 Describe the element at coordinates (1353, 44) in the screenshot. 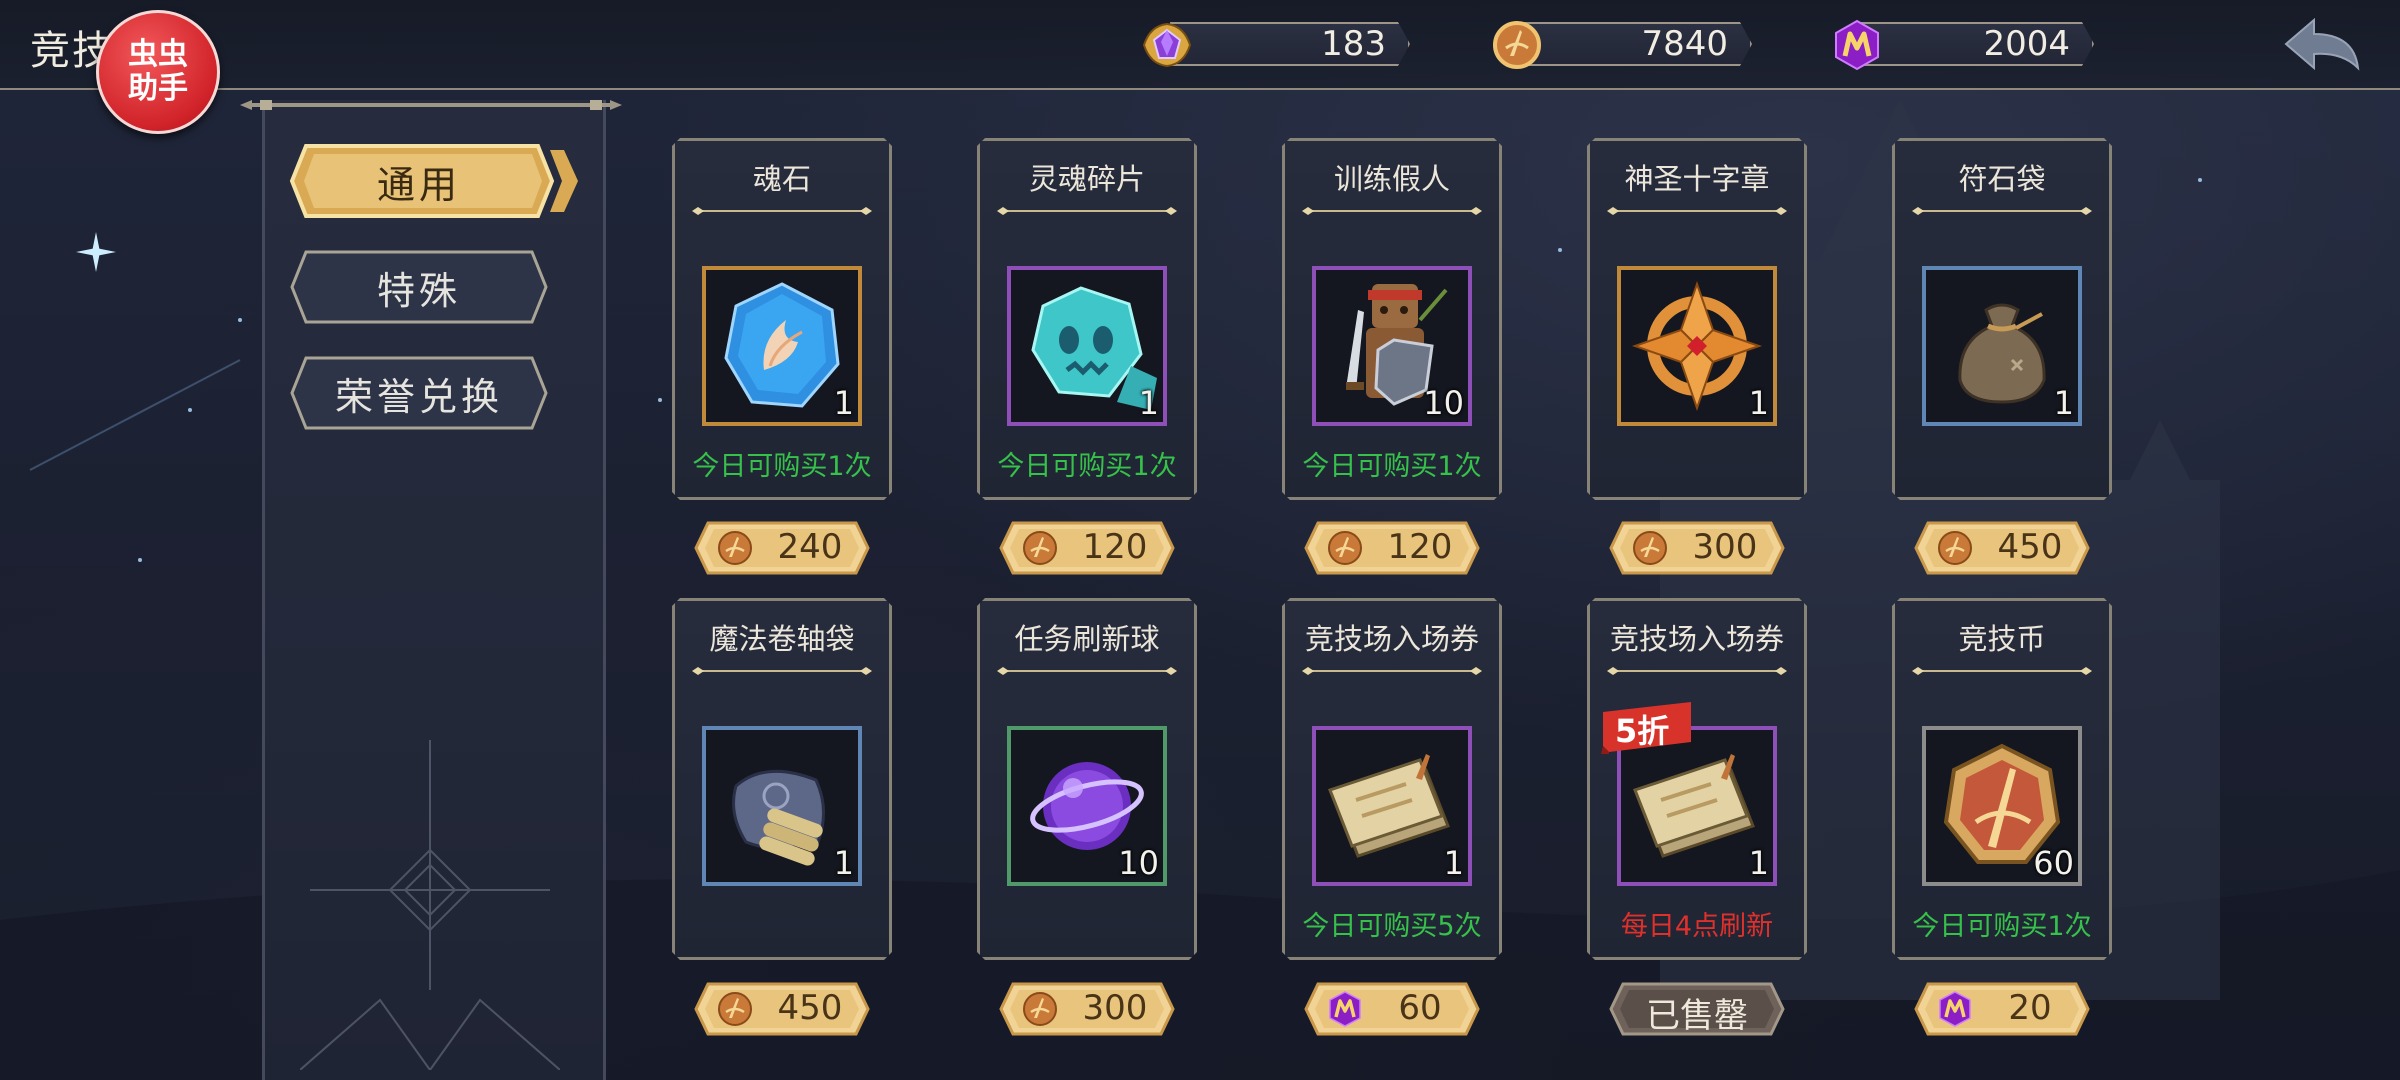

I see `gem-count: 183` at that location.